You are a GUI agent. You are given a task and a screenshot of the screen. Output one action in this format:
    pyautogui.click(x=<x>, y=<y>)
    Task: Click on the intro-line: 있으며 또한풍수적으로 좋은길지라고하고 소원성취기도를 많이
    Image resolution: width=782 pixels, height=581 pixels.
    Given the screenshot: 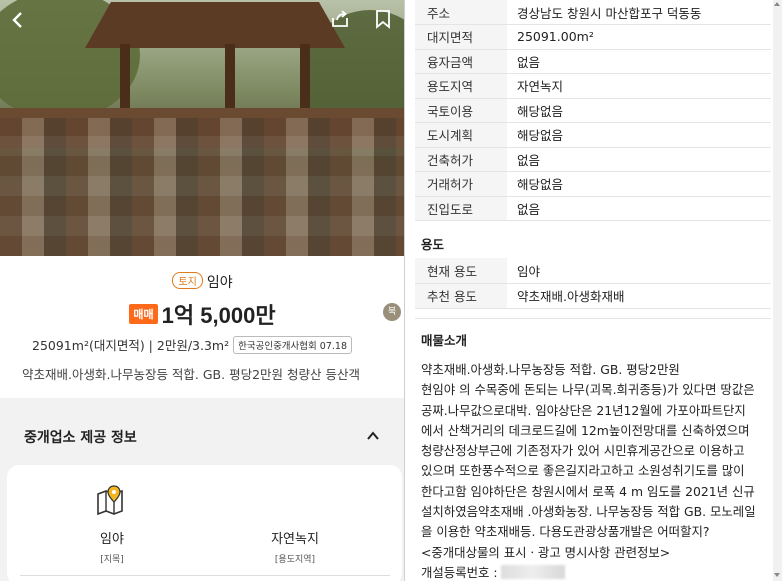 What is the action you would take?
    pyautogui.click(x=583, y=471)
    